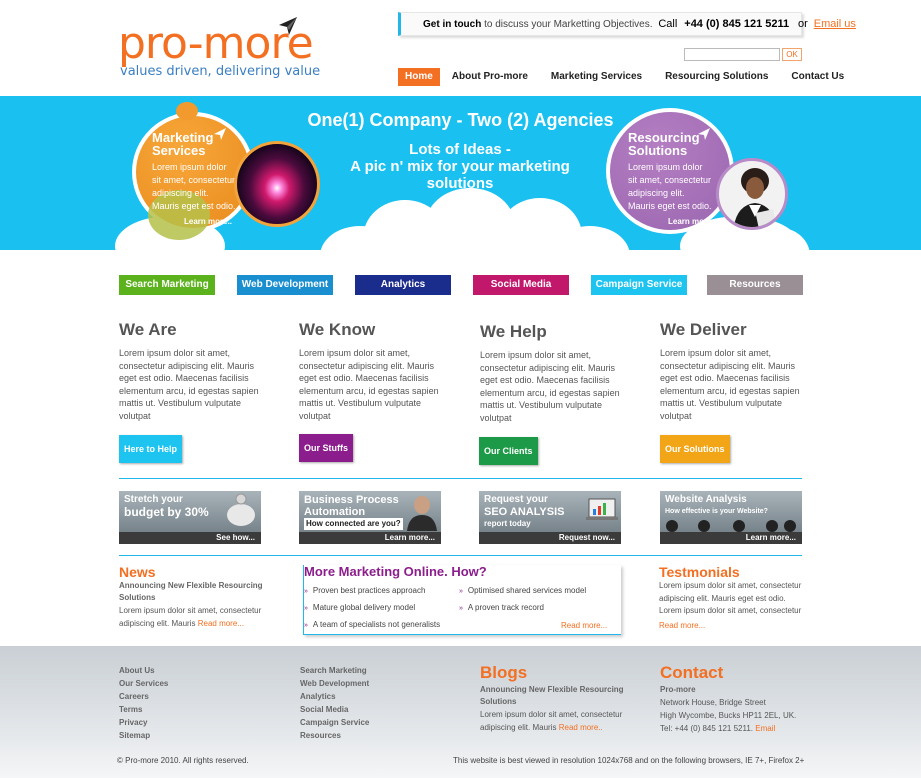 The image size is (921, 778). Describe the element at coordinates (732, 54) in the screenshot. I see `search-input` at that location.